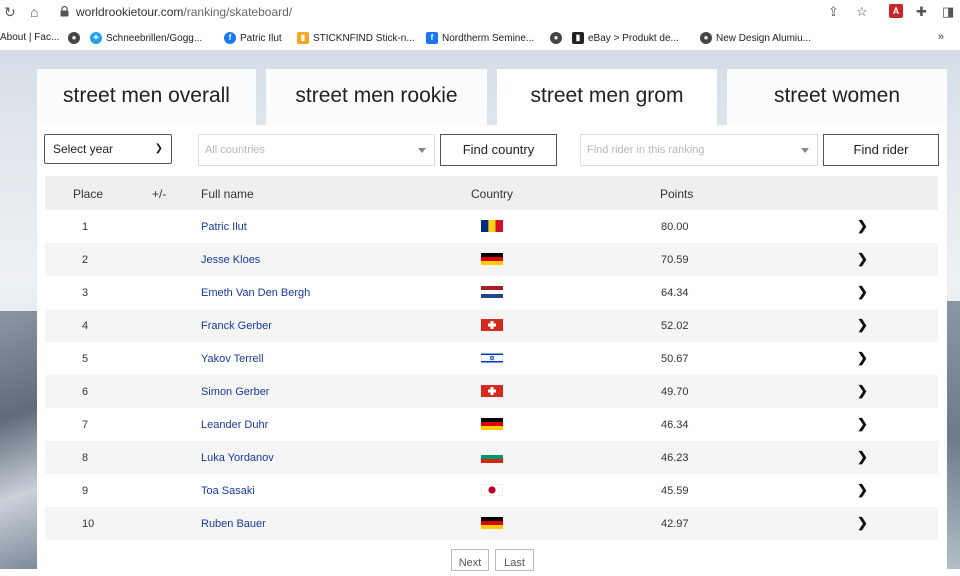  Describe the element at coordinates (234, 425) in the screenshot. I see `rider-name-link: Leander Duhr` at that location.